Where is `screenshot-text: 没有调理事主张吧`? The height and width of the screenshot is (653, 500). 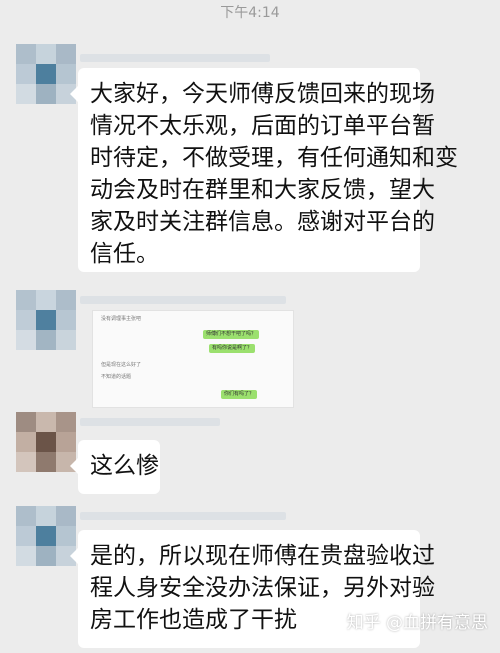
screenshot-text: 没有调理事主张吧 is located at coordinates (121, 319).